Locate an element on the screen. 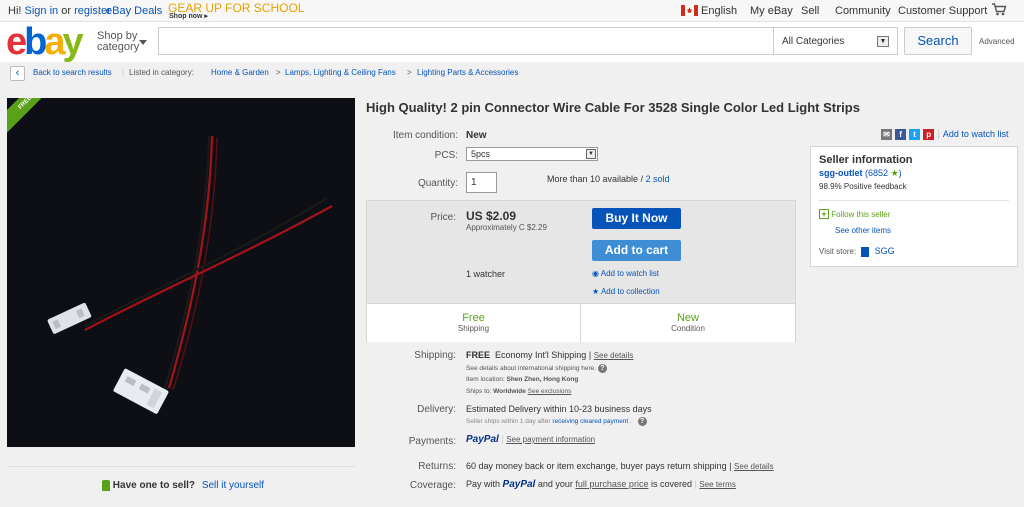  category-select: All Categories ▼ is located at coordinates (836, 41).